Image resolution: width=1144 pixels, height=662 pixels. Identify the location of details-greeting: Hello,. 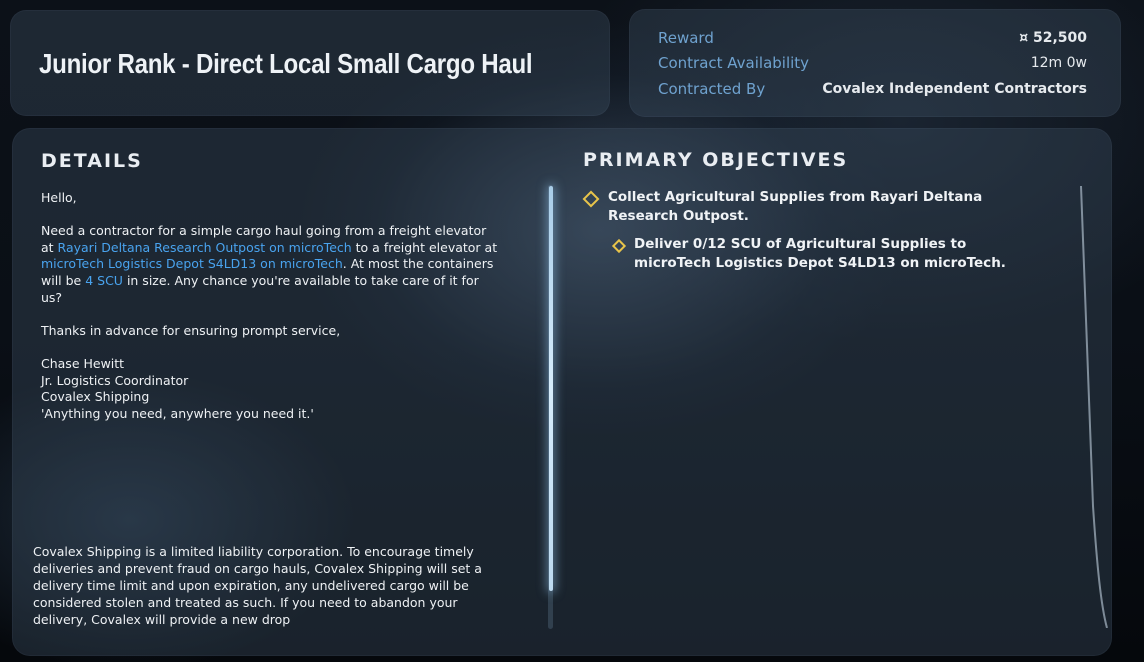
(59, 197).